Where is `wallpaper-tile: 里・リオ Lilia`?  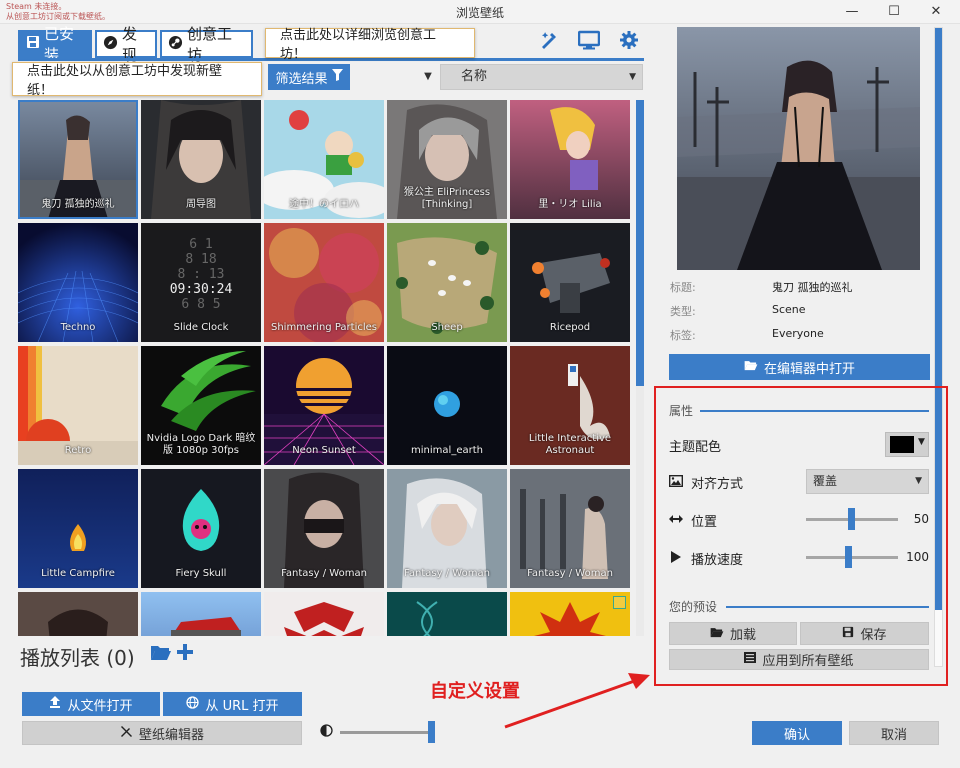
wallpaper-tile: 里・リオ Lilia is located at coordinates (570, 159).